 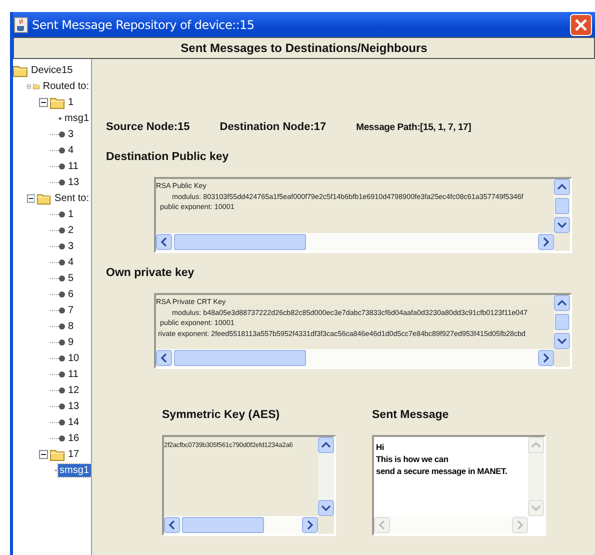 What do you see at coordinates (273, 127) in the screenshot?
I see `info-label: Destination Node:17` at bounding box center [273, 127].